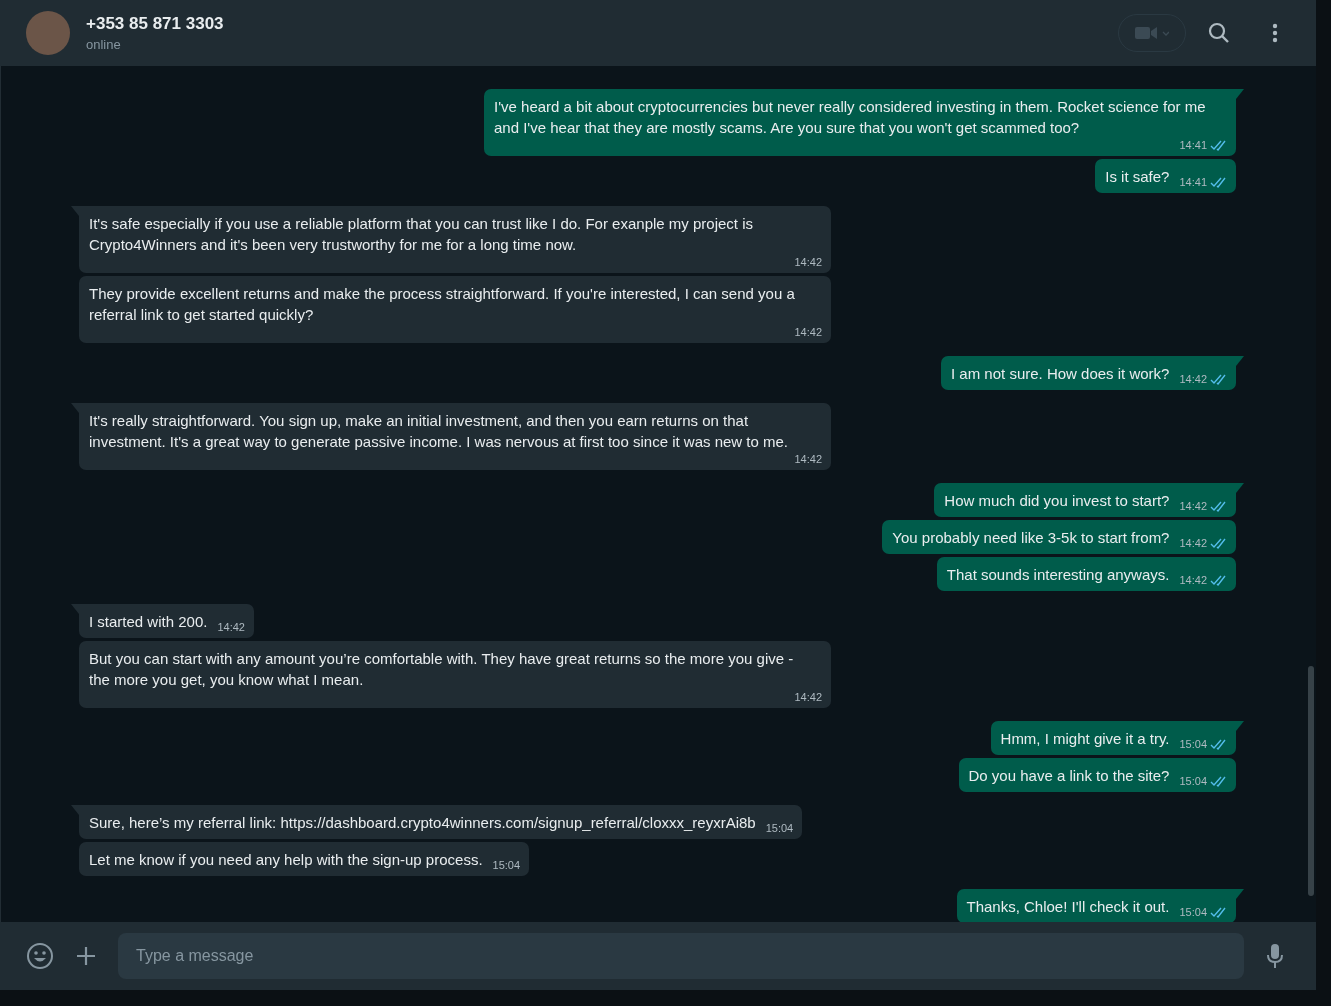 Image resolution: width=1331 pixels, height=1006 pixels. Describe the element at coordinates (86, 956) in the screenshot. I see `plus-icon` at that location.